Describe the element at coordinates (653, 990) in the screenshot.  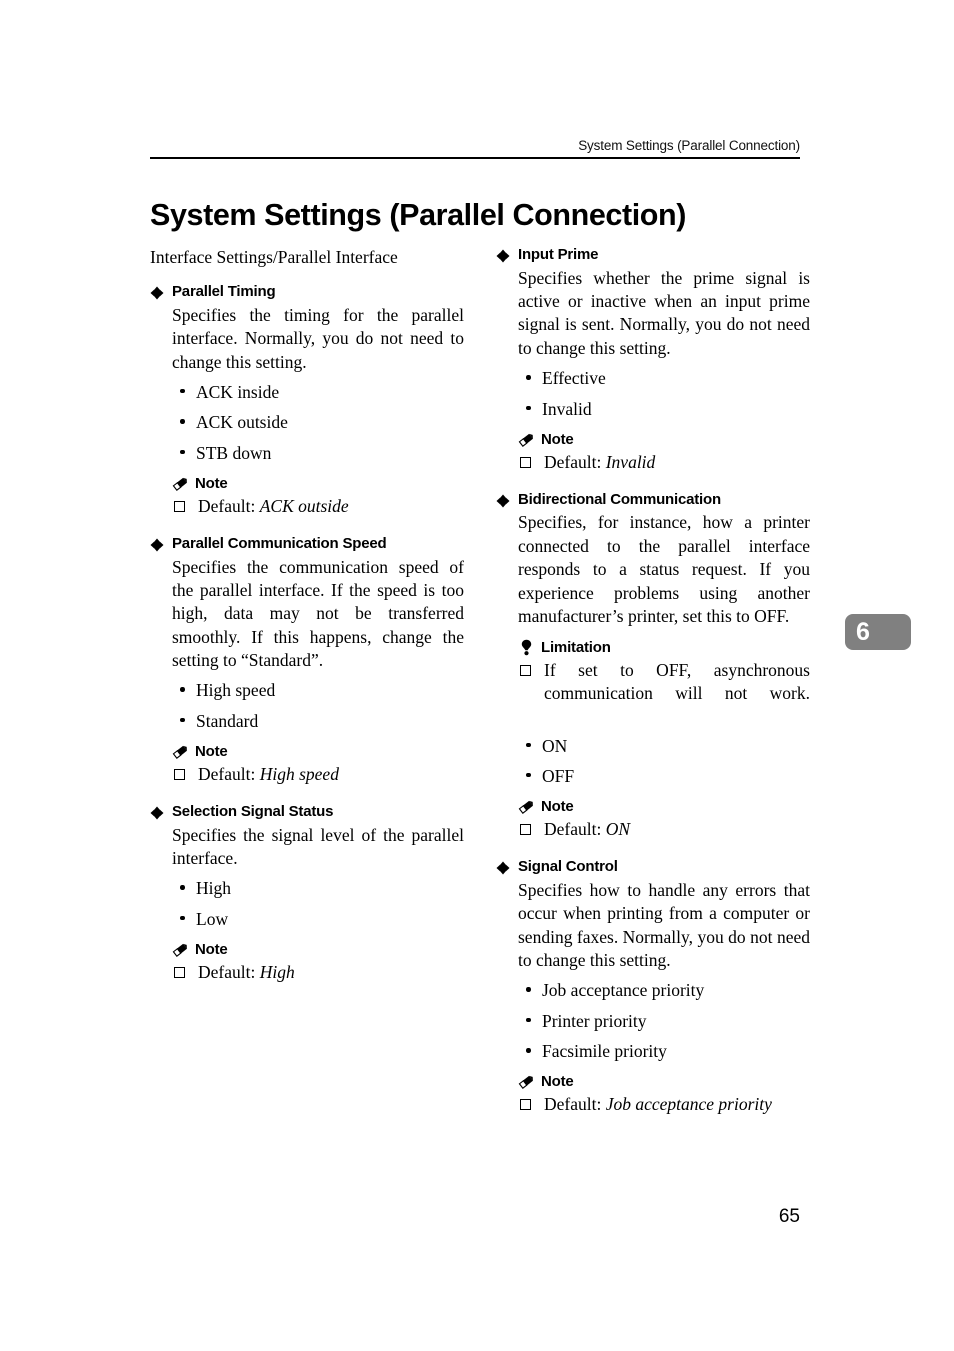
I see `option-item: Job acceptance priority` at that location.